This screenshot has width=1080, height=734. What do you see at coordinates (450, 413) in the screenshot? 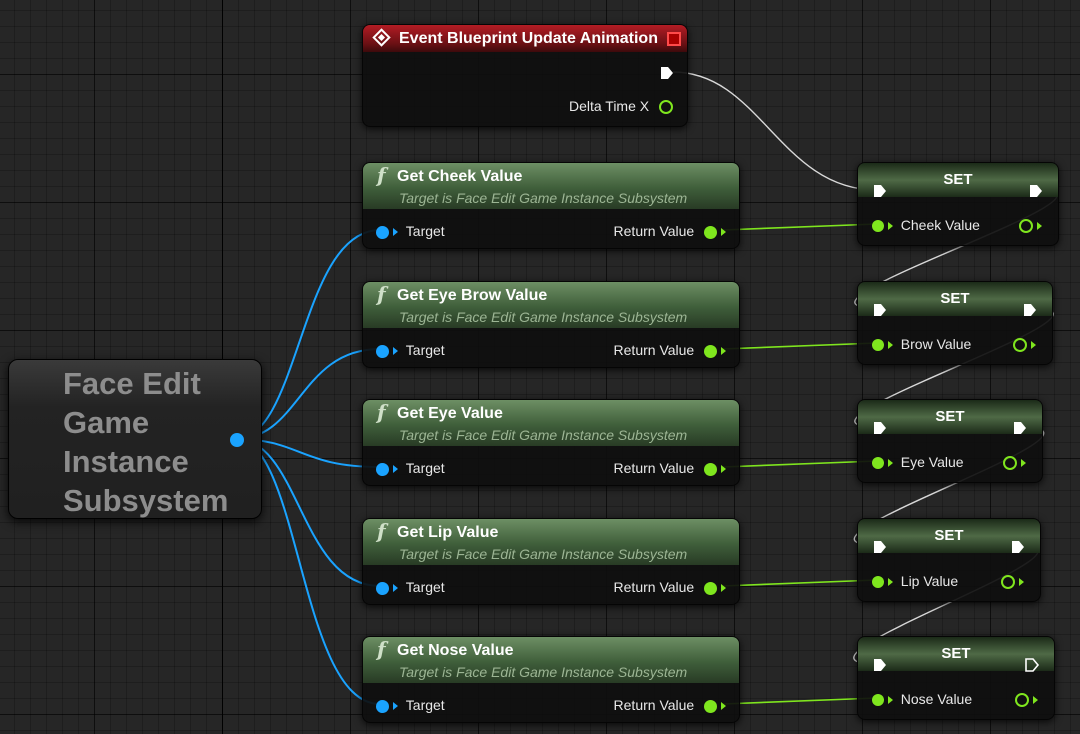
I see `node-title: Get Eye Value` at bounding box center [450, 413].